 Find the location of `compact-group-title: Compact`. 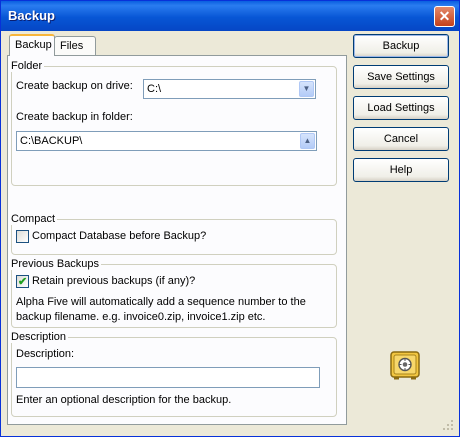

compact-group-title: Compact is located at coordinates (34, 219).